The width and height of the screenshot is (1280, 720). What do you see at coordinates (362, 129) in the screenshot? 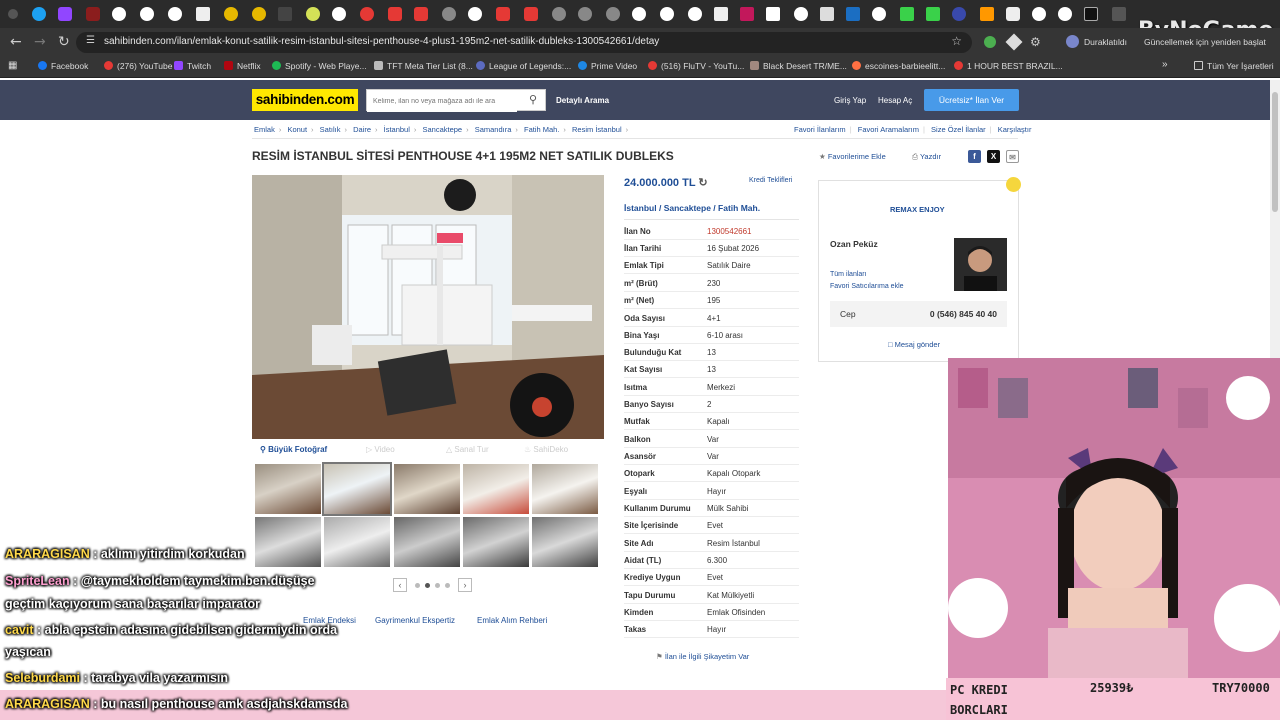
I see `breadcrumb-item: Daire` at bounding box center [362, 129].